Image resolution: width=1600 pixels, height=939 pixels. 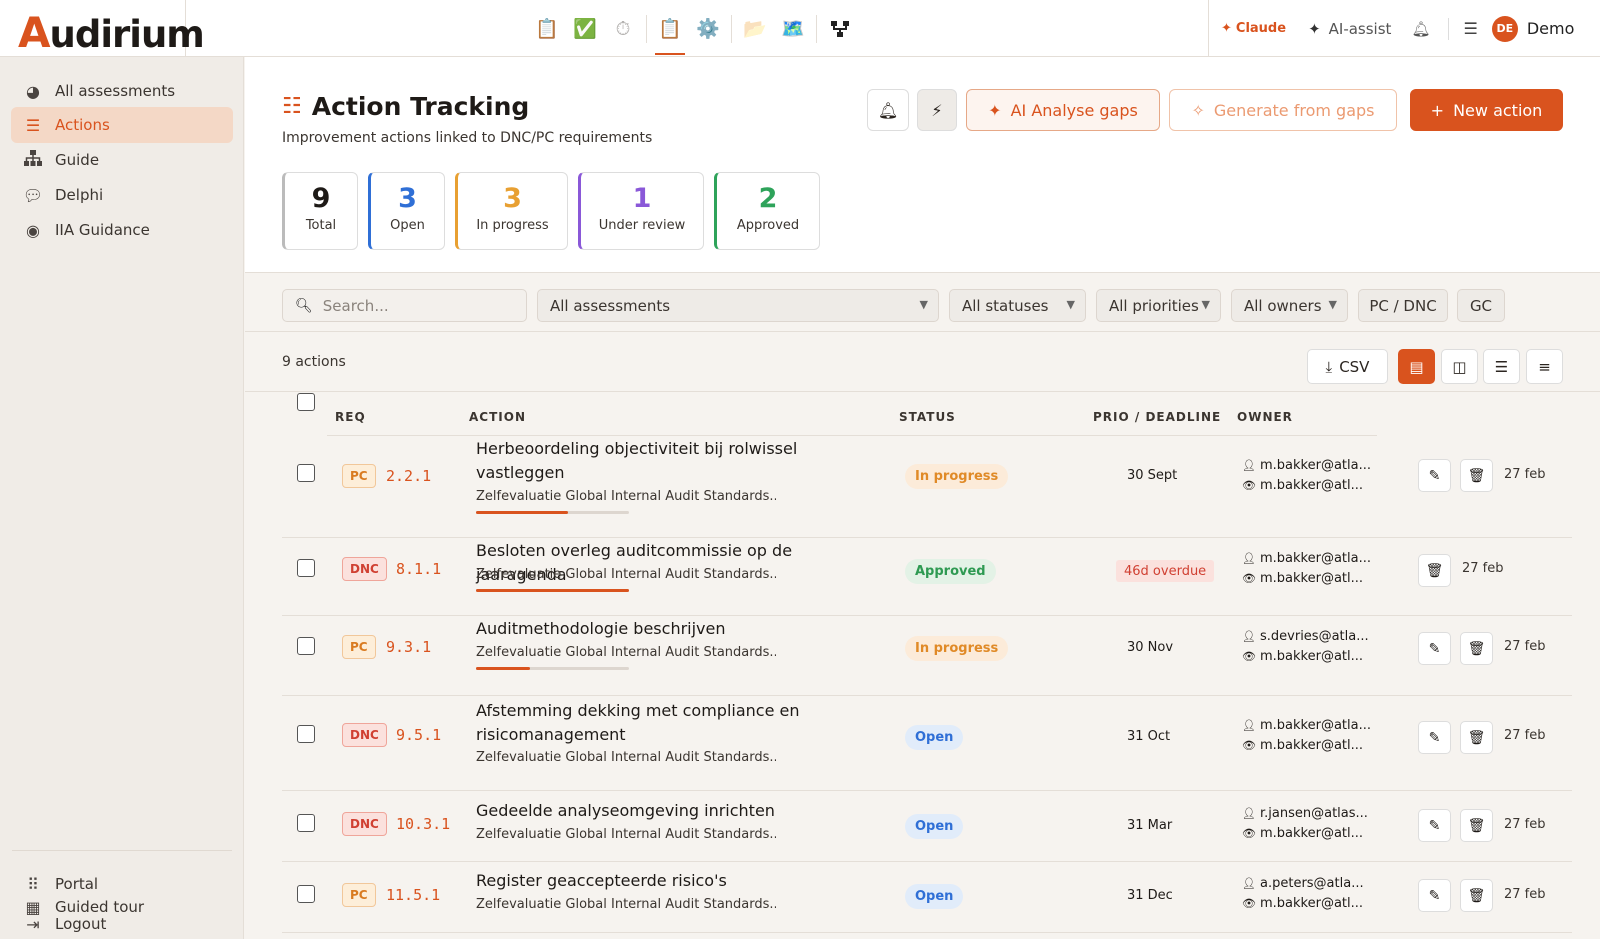 What do you see at coordinates (793, 28) in the screenshot?
I see `map-icon: 🗺️` at bounding box center [793, 28].